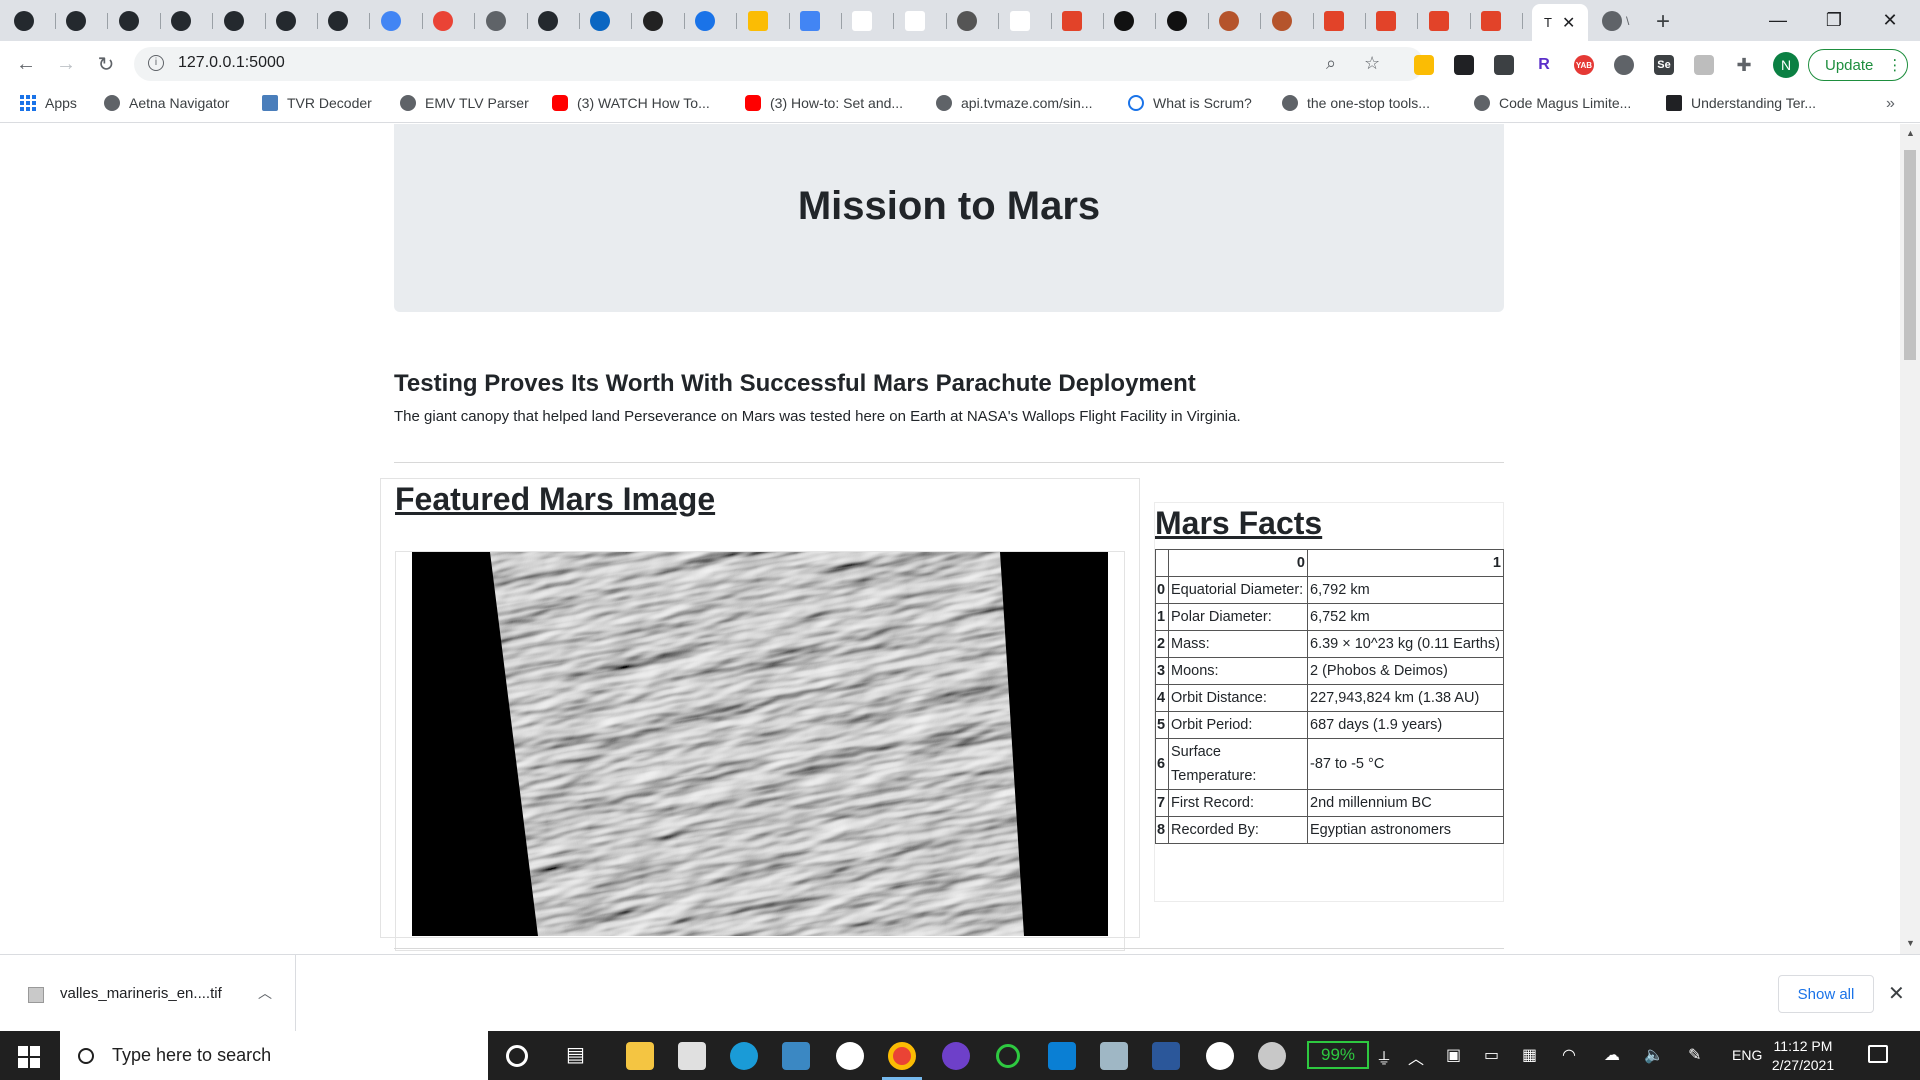 The height and width of the screenshot is (1080, 1920). I want to click on bookmark-star-icon: ☆, so click(1372, 63).